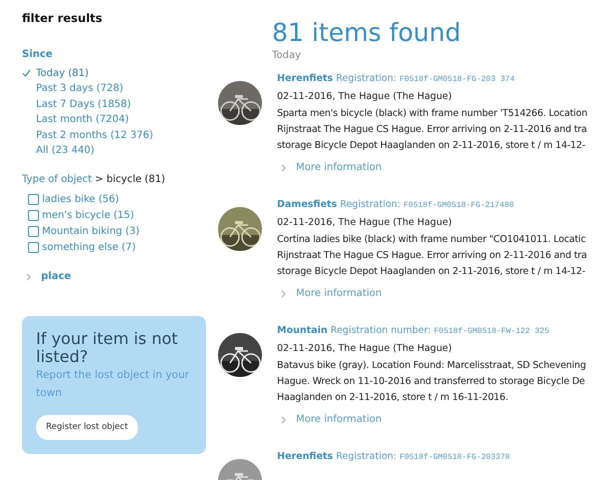 This screenshot has width=599, height=480. What do you see at coordinates (423, 456) in the screenshot?
I see `registration-text: Registration: F0518f-GM0518-FG-203378` at bounding box center [423, 456].